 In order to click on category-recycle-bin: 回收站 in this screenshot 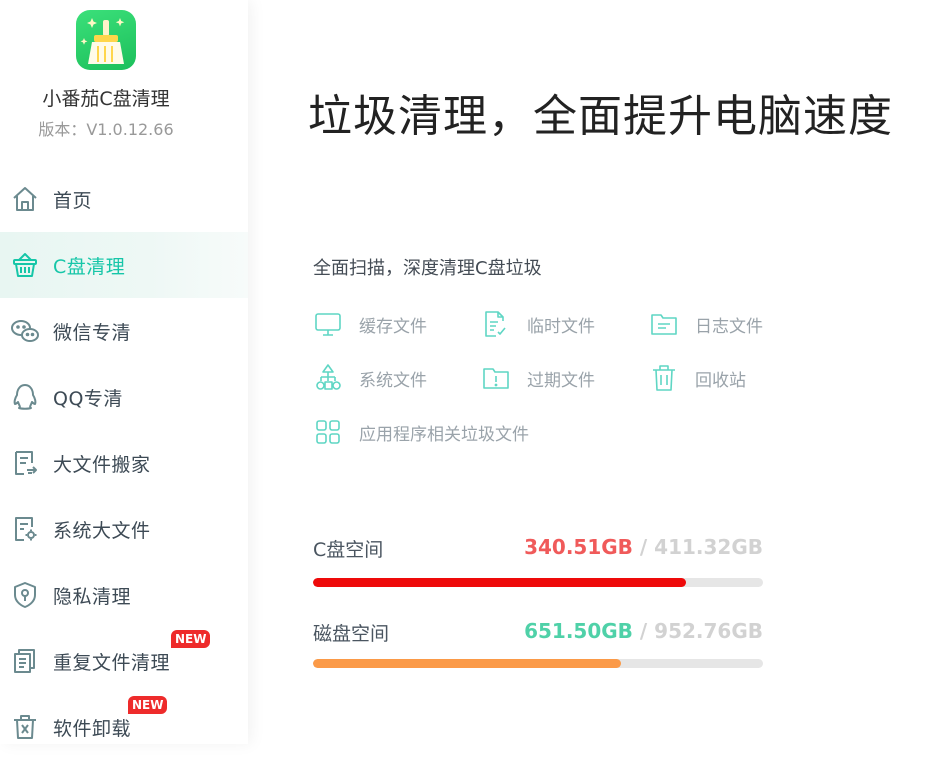, I will do `click(697, 378)`.